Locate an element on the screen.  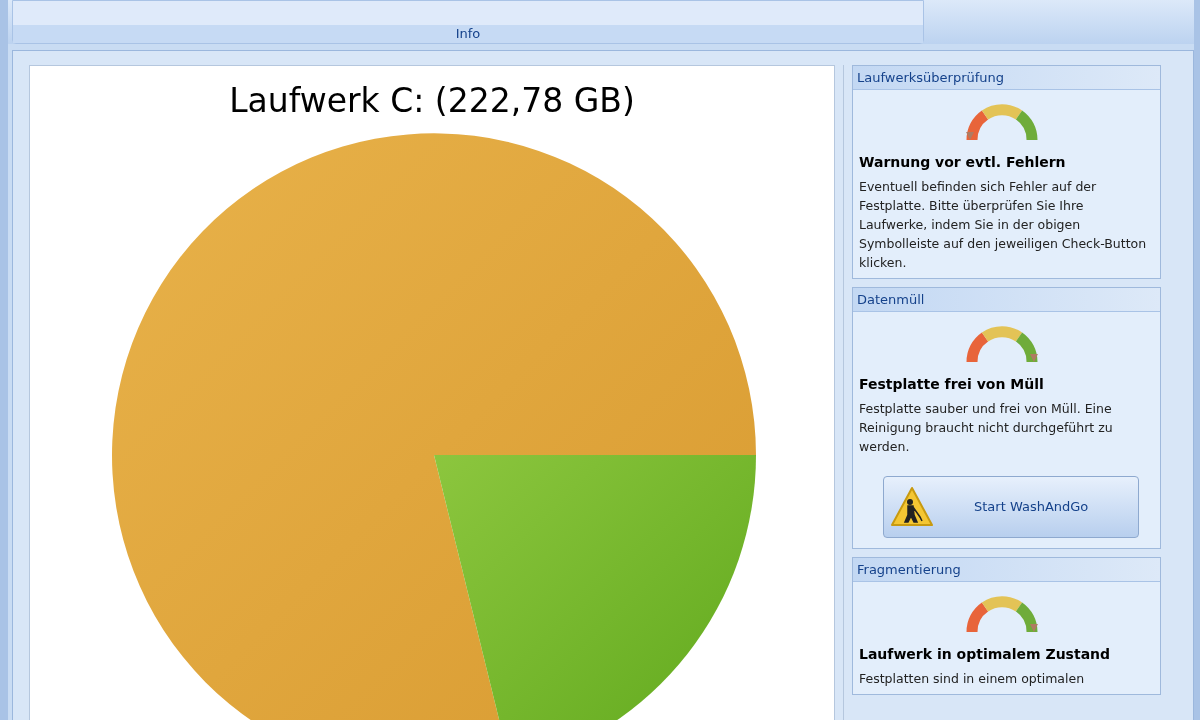
status-description: Eventuell befinden sich Fehler auf der Festplatte. Bitte überprüfen Sie Ihre Laufwerke, indem Sie in der obigen Symbolleiste auf den jeweiligen Check-Button klicken. is located at coordinates (1003, 225).